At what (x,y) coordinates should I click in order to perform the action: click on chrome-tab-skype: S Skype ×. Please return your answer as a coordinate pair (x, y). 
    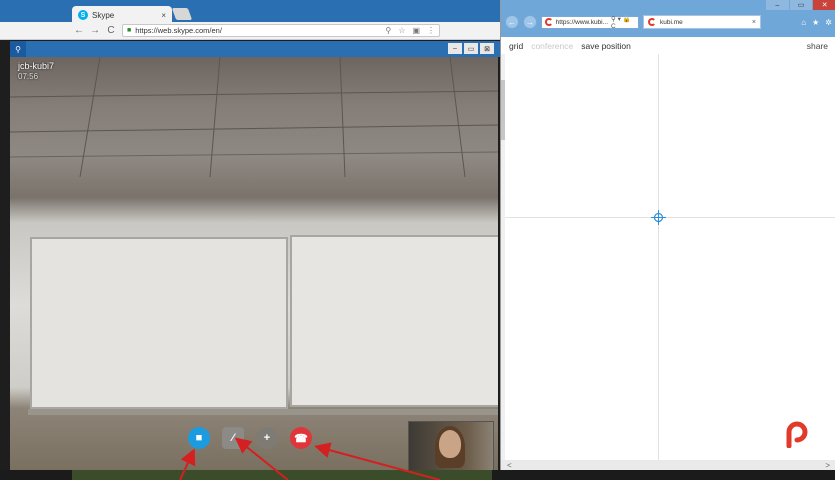
    Looking at the image, I should click on (122, 14).